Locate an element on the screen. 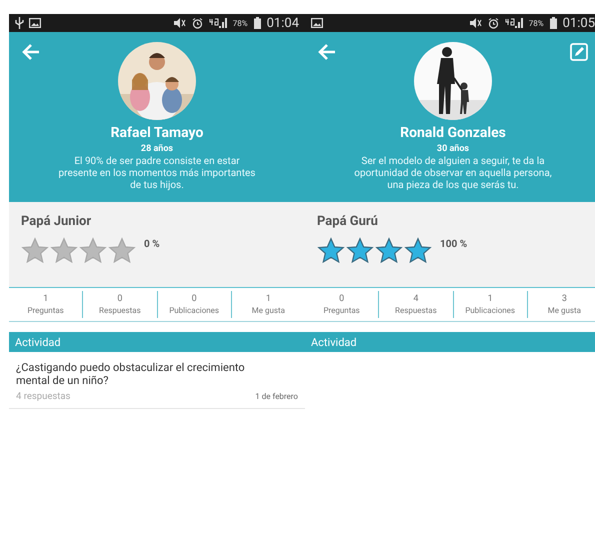  profile-name: Ronald Gonzales is located at coordinates (453, 133).